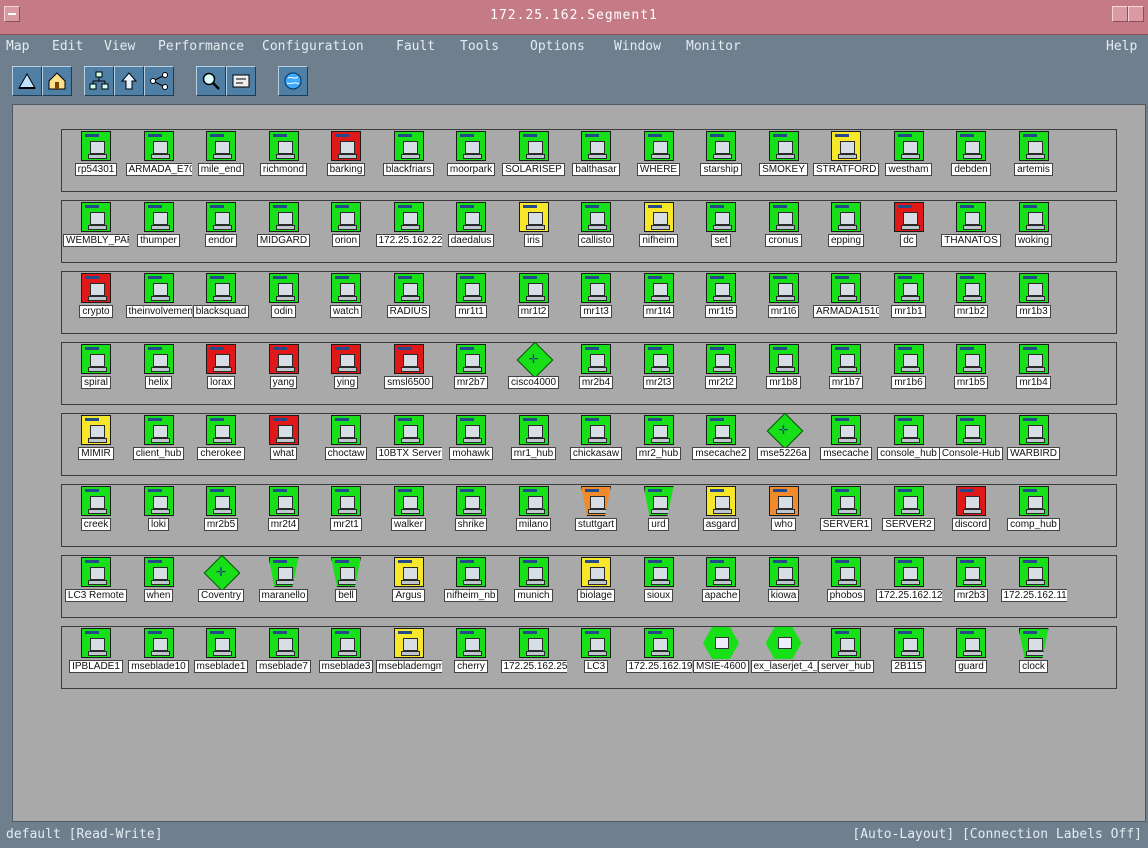 The image size is (1148, 848). What do you see at coordinates (534, 588) in the screenshot?
I see `map-node: munich` at bounding box center [534, 588].